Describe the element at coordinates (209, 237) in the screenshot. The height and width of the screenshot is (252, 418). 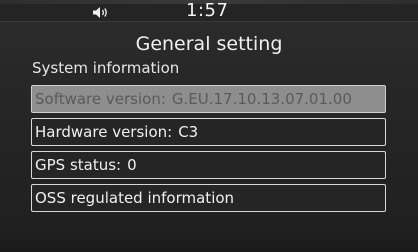
I see `bottom-shade` at that location.